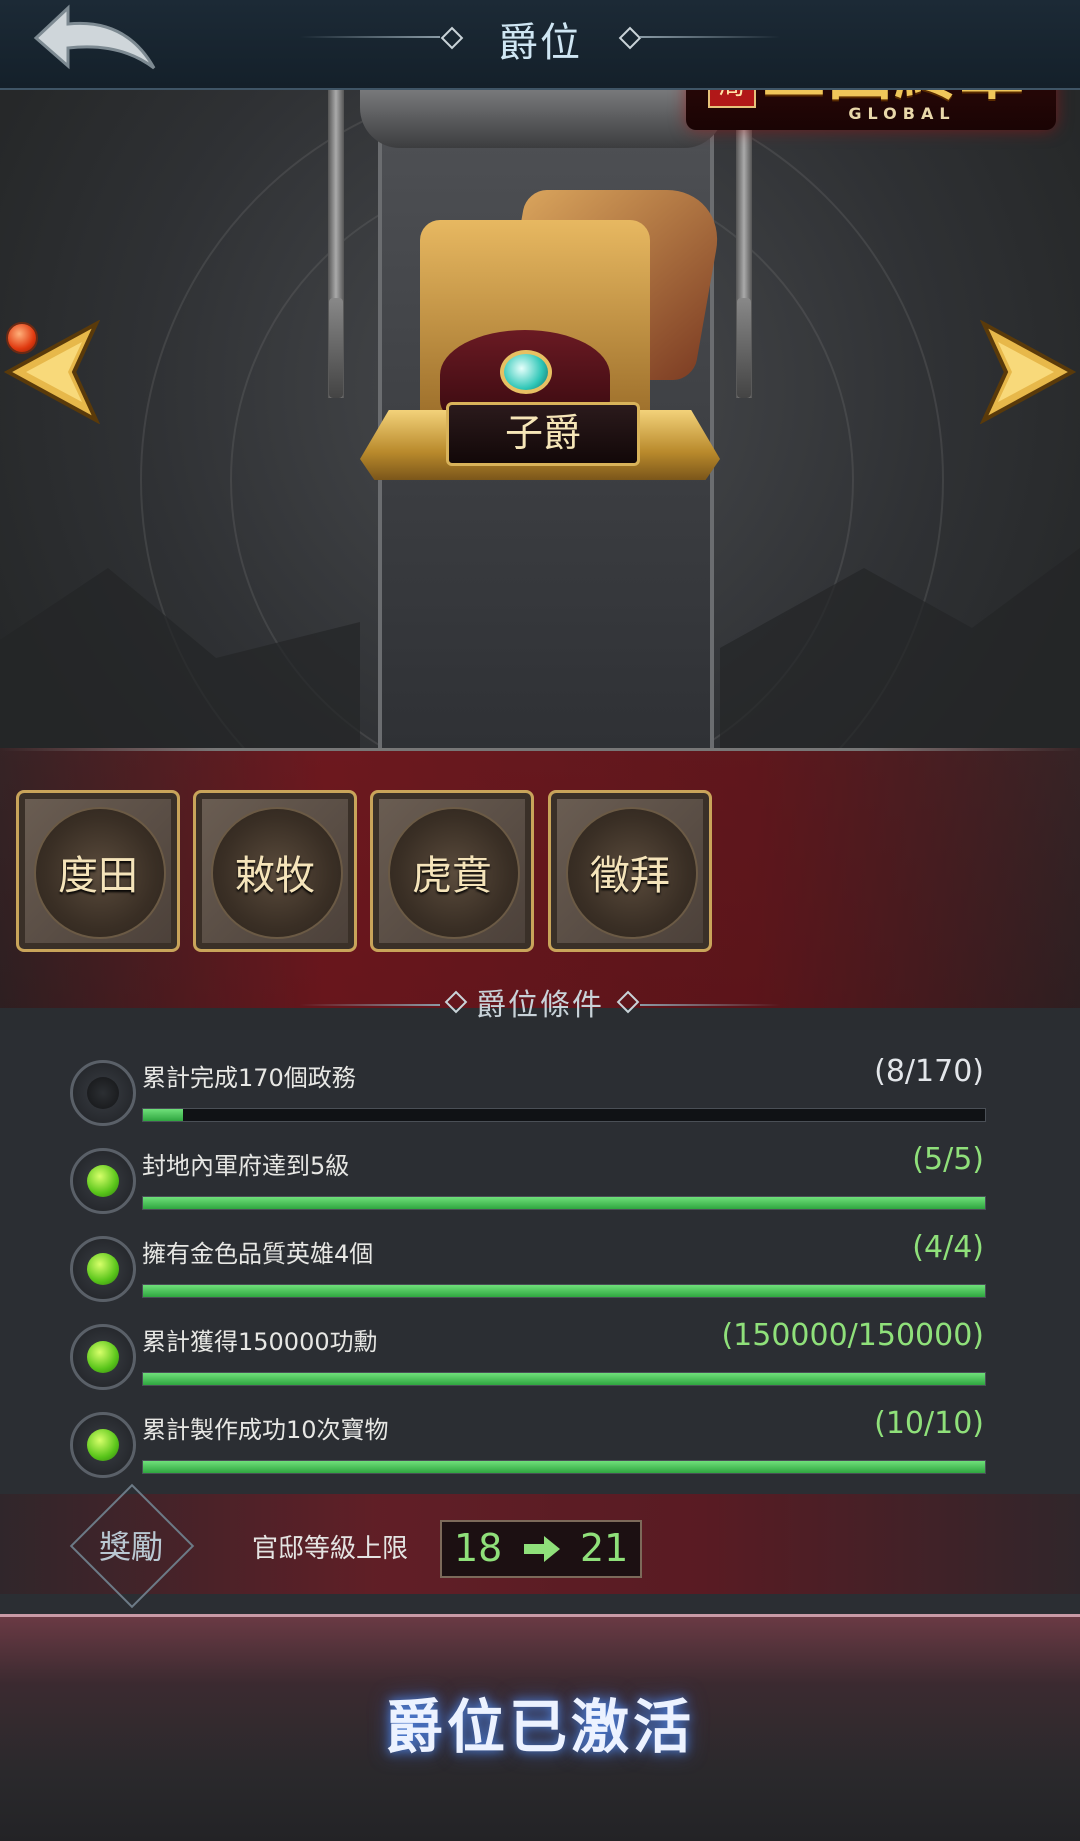  I want to click on condition-progress: (10/10), so click(929, 1423).